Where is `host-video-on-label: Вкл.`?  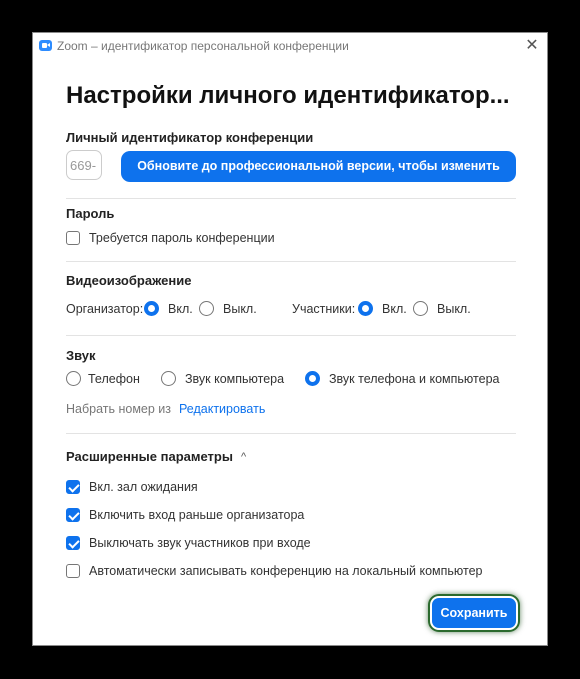 host-video-on-label: Вкл. is located at coordinates (180, 309).